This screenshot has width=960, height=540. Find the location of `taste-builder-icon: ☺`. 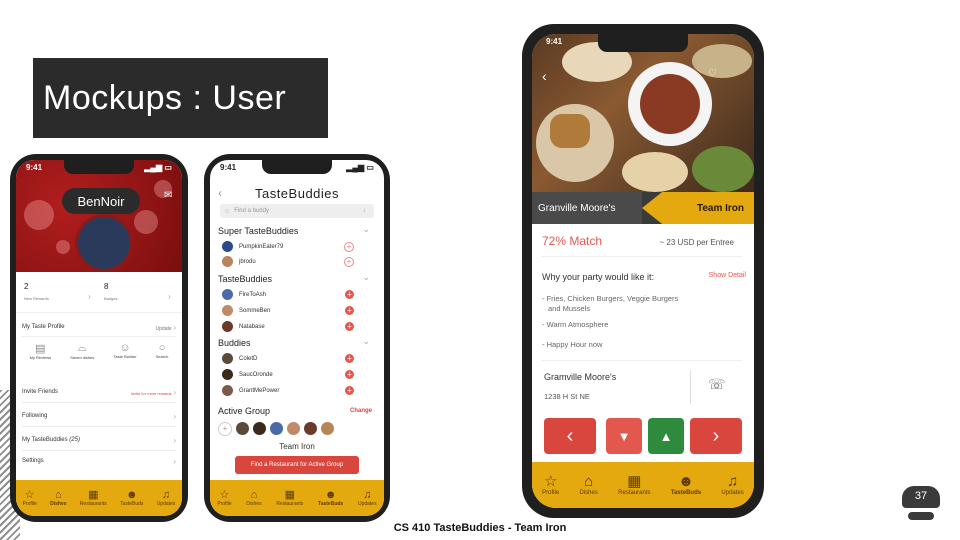

taste-builder-icon: ☺ is located at coordinates (125, 348).